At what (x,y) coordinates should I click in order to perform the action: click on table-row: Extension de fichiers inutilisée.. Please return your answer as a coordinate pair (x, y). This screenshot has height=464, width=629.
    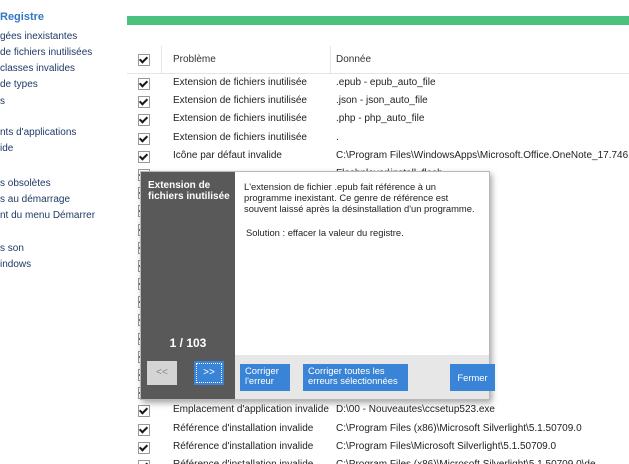
    Looking at the image, I should click on (378, 138).